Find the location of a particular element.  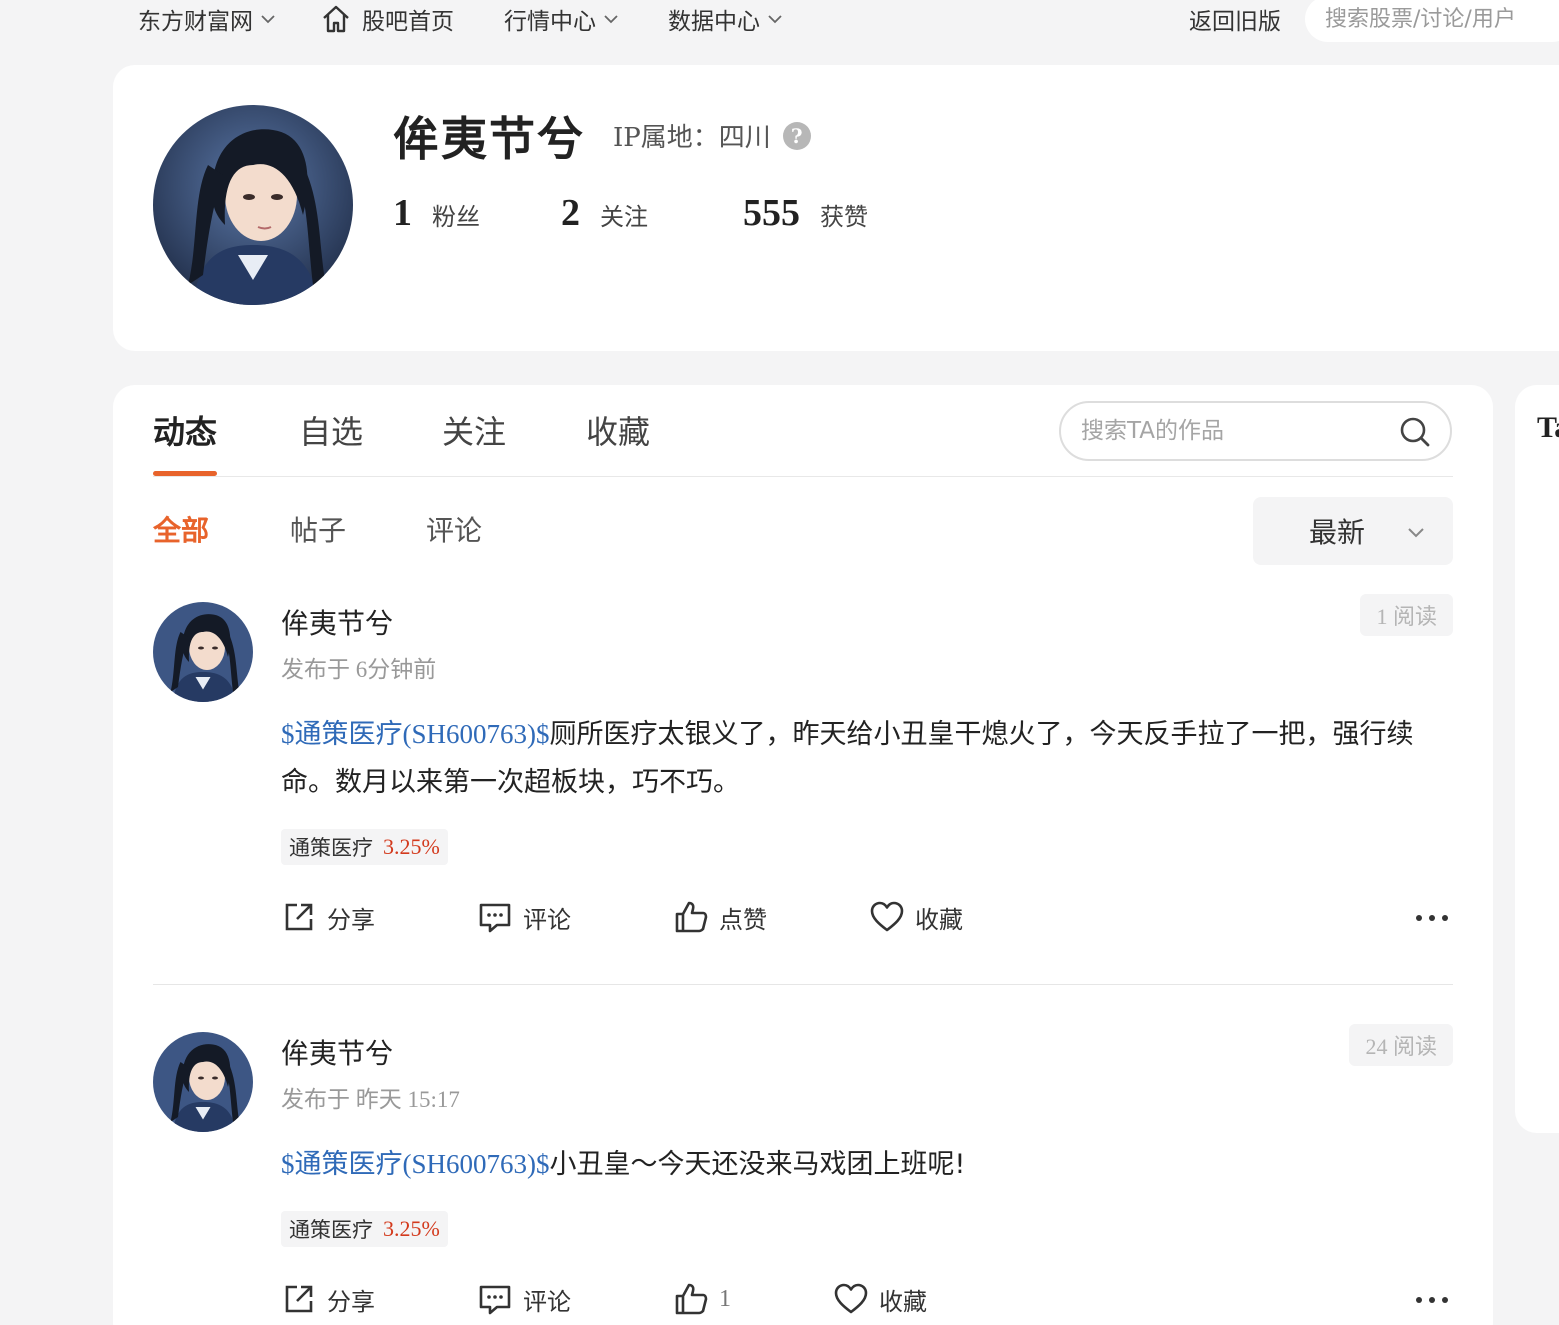

nav-site-menu: 东方财富网 is located at coordinates (207, 19).